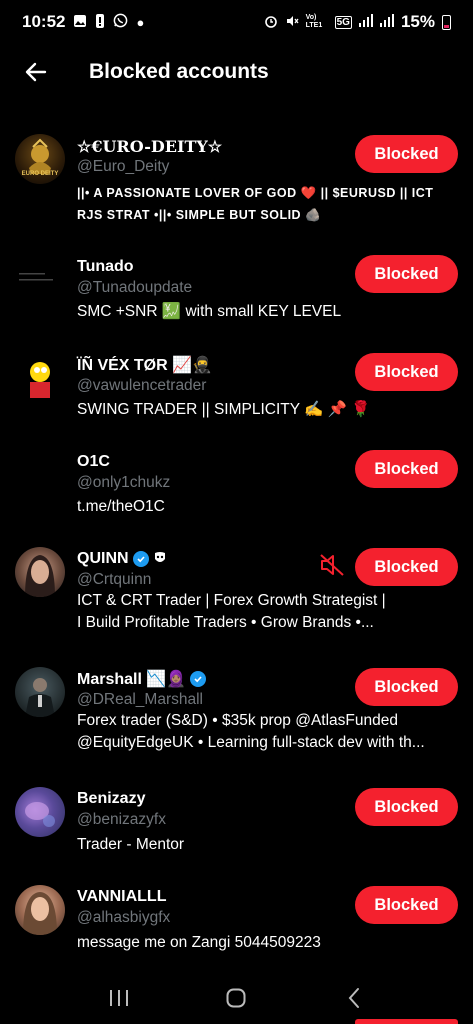 This screenshot has height=1024, width=473. I want to click on account-info: Benizazy @benizazyfx, so click(210, 809).